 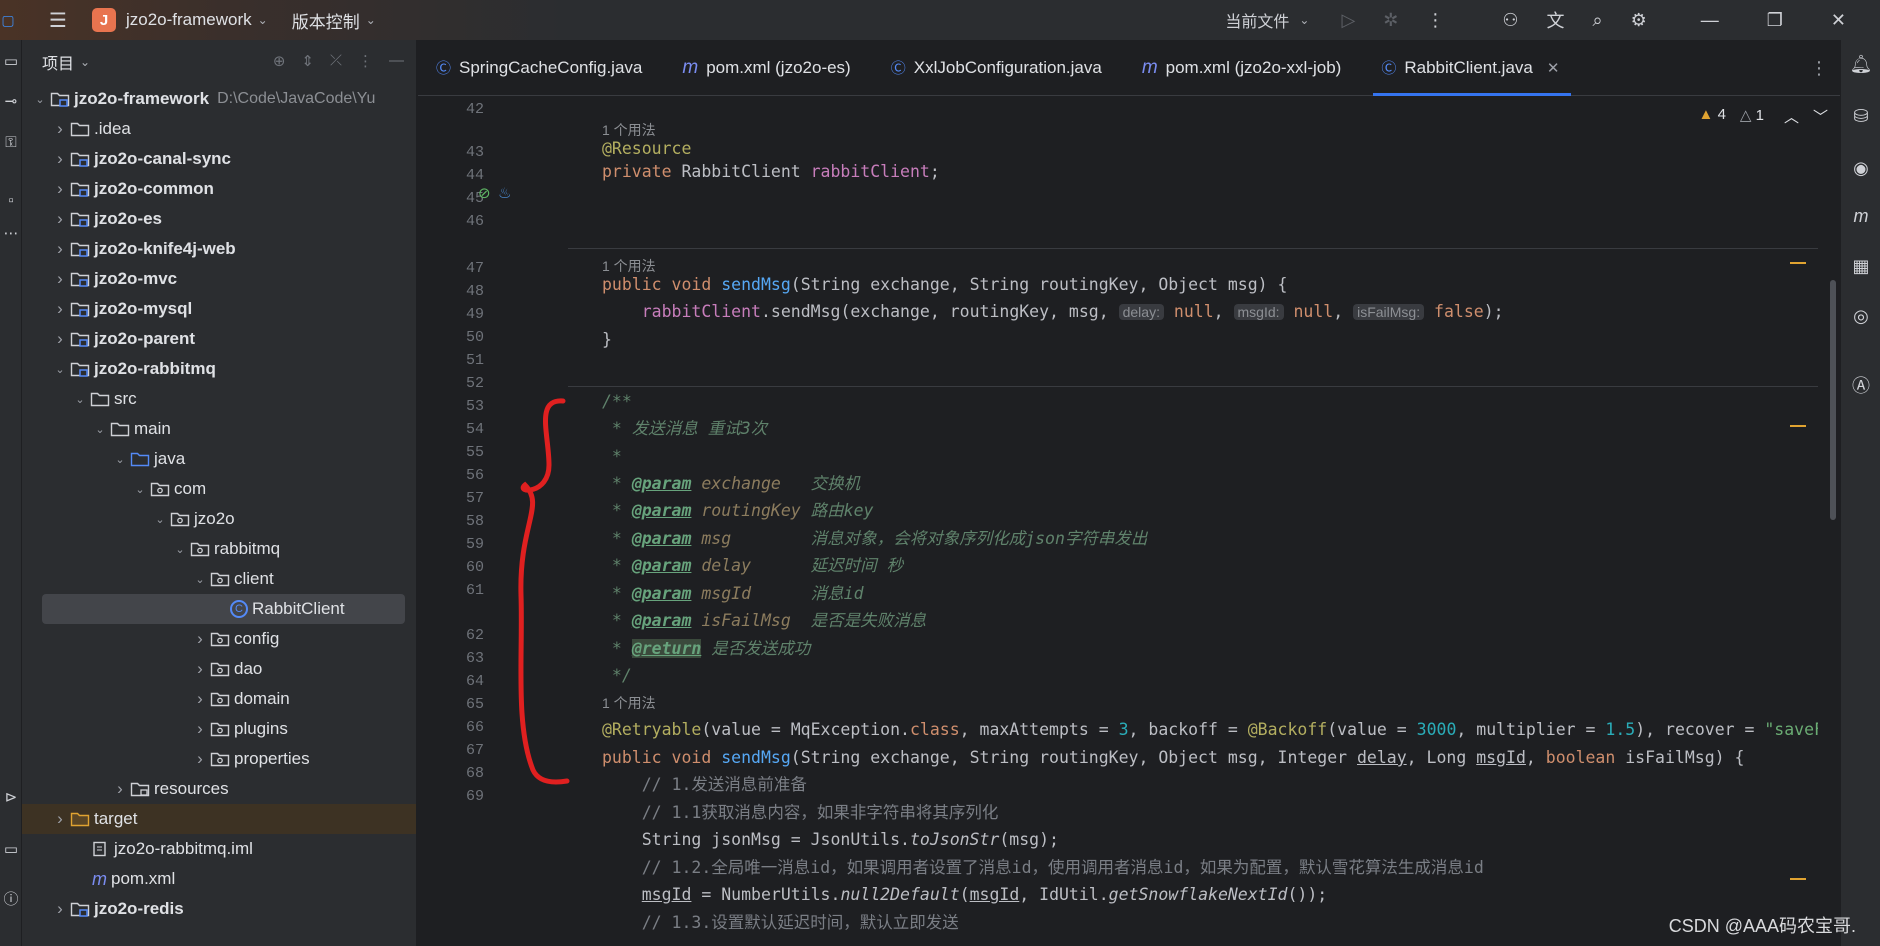 I want to click on search-icon: ⌕, so click(x=1598, y=20).